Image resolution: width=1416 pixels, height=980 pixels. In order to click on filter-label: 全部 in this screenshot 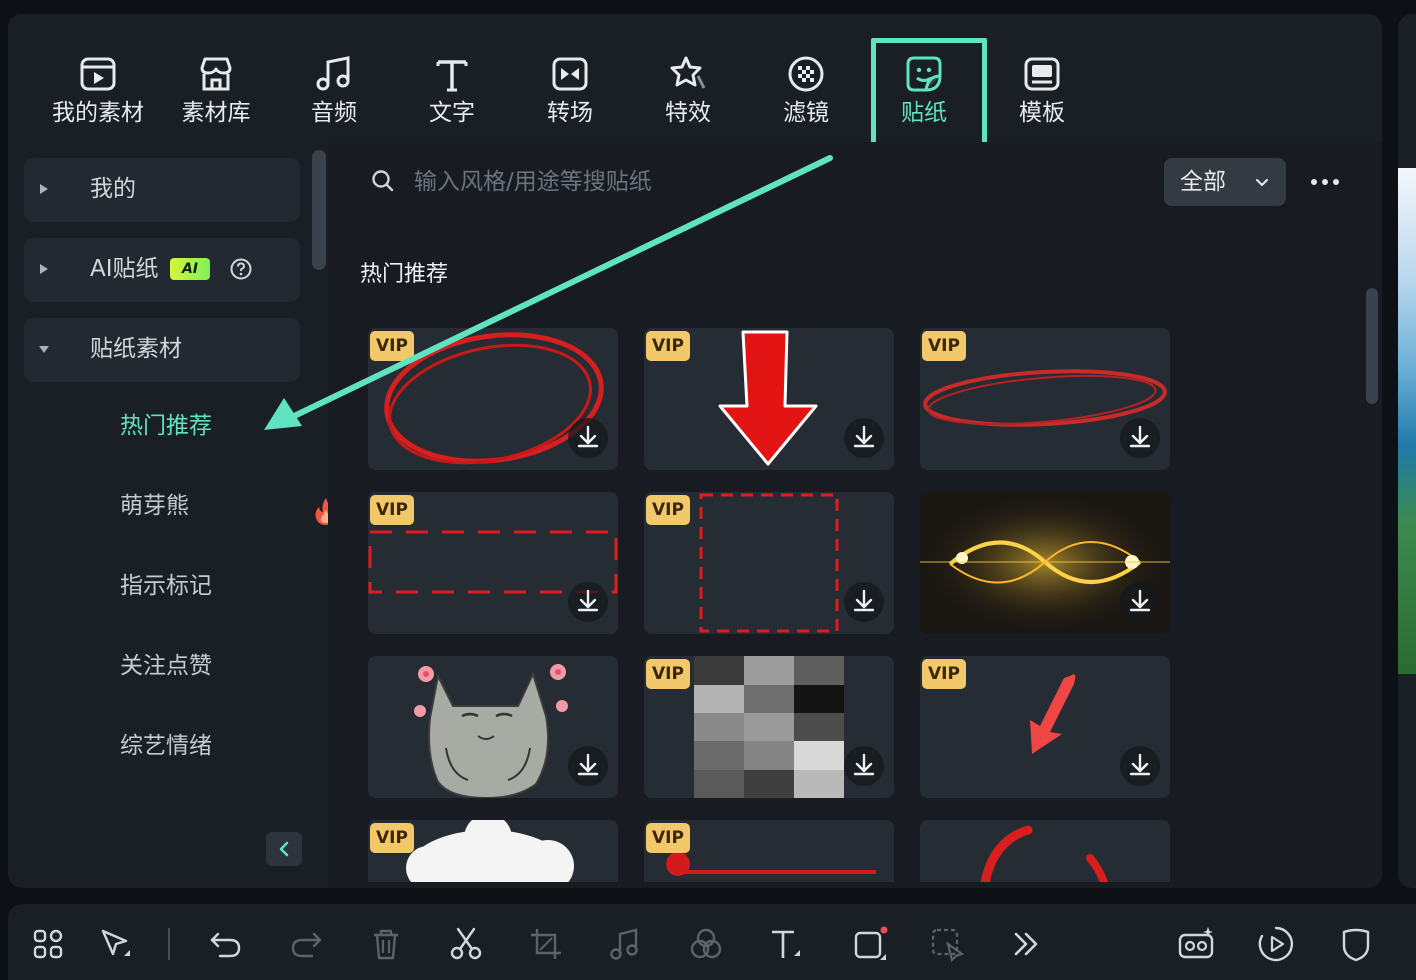, I will do `click(1203, 182)`.